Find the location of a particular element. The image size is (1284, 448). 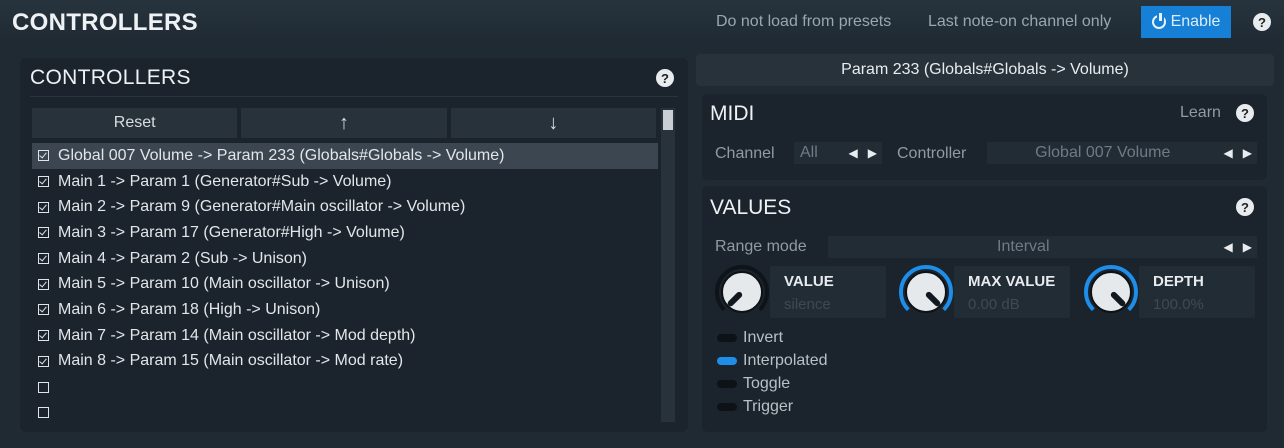

power-icon is located at coordinates (1158, 21).